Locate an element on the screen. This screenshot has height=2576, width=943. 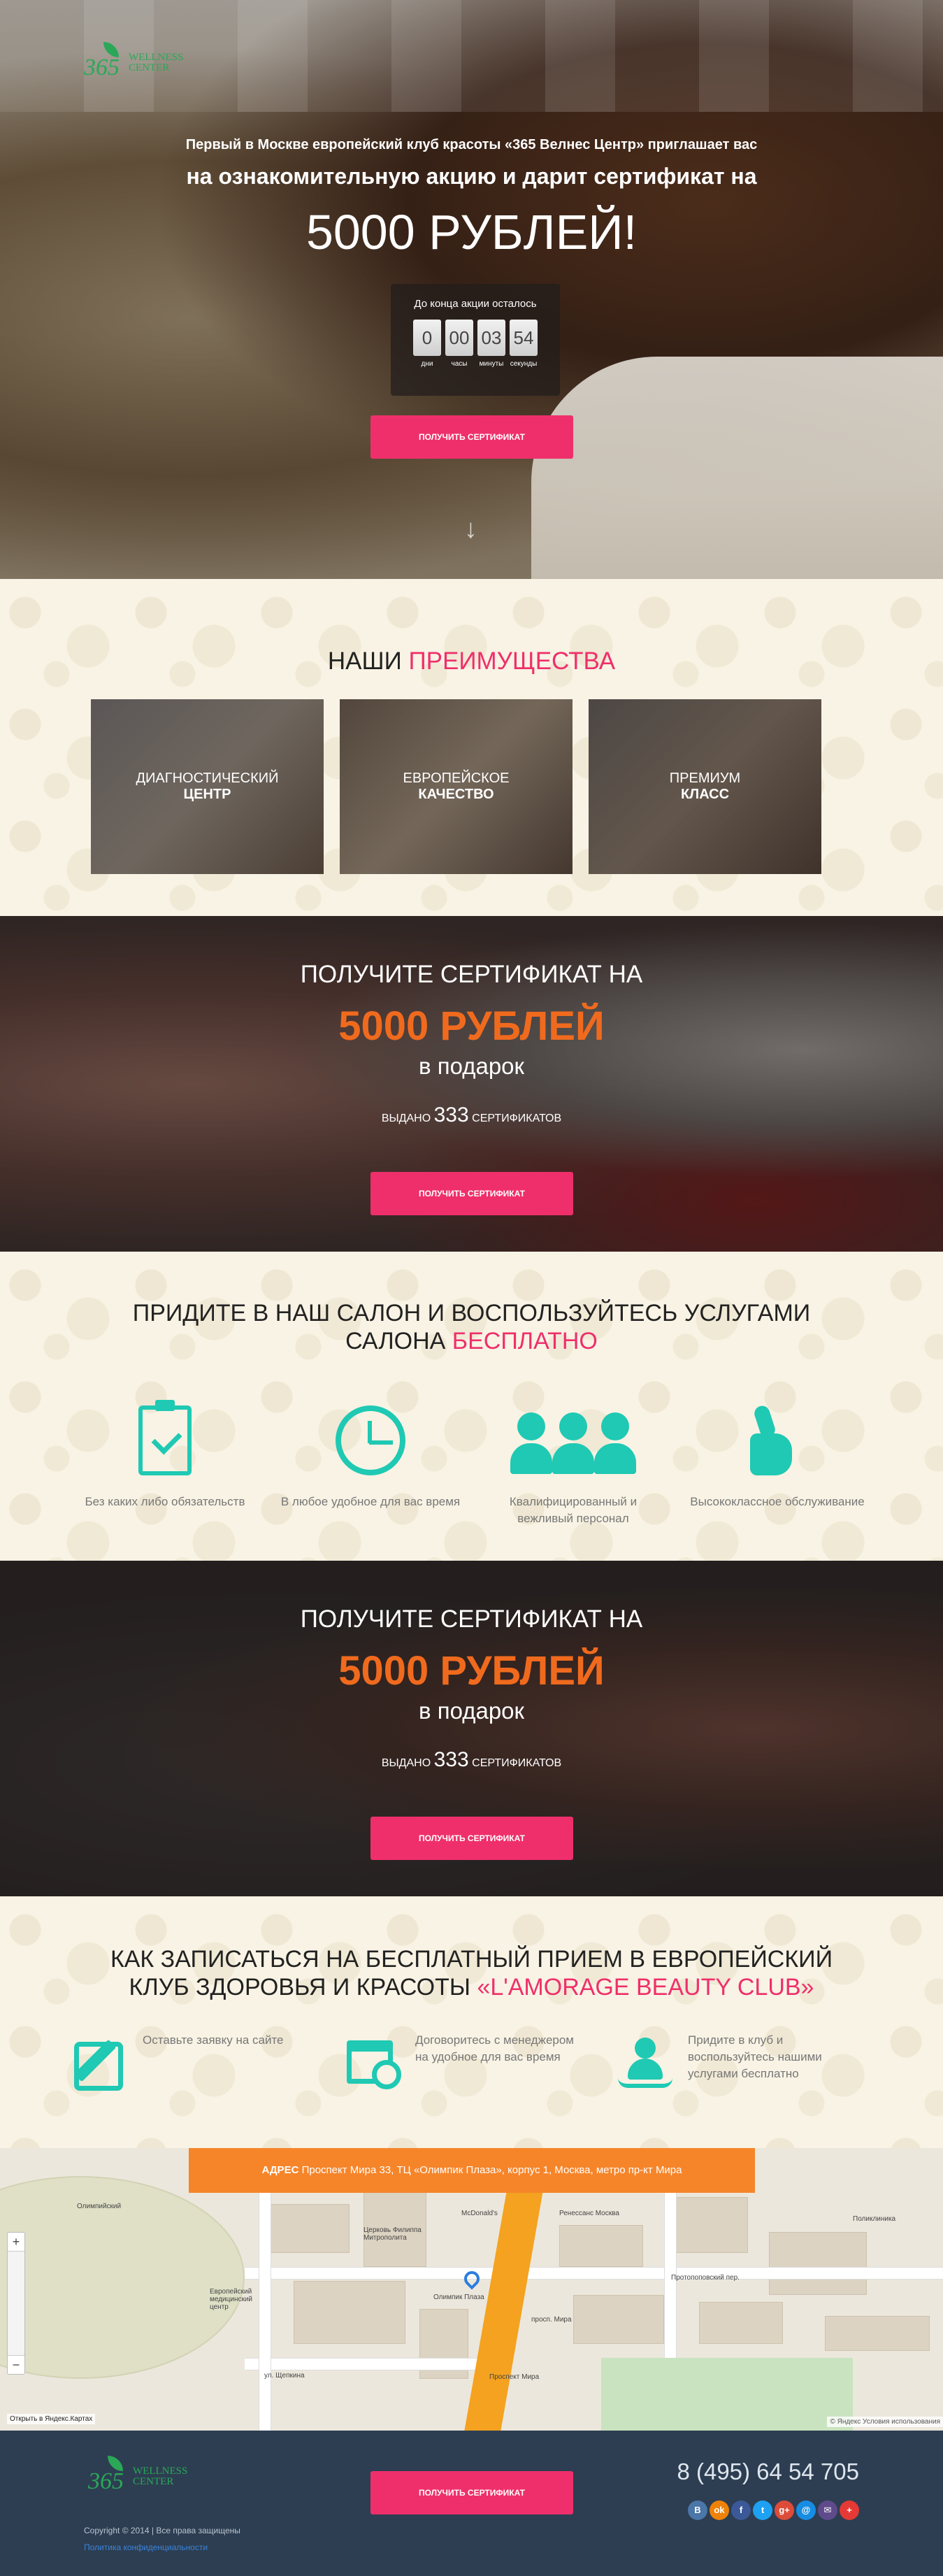
advantages-title-plain: НАШИ is located at coordinates (364, 661).